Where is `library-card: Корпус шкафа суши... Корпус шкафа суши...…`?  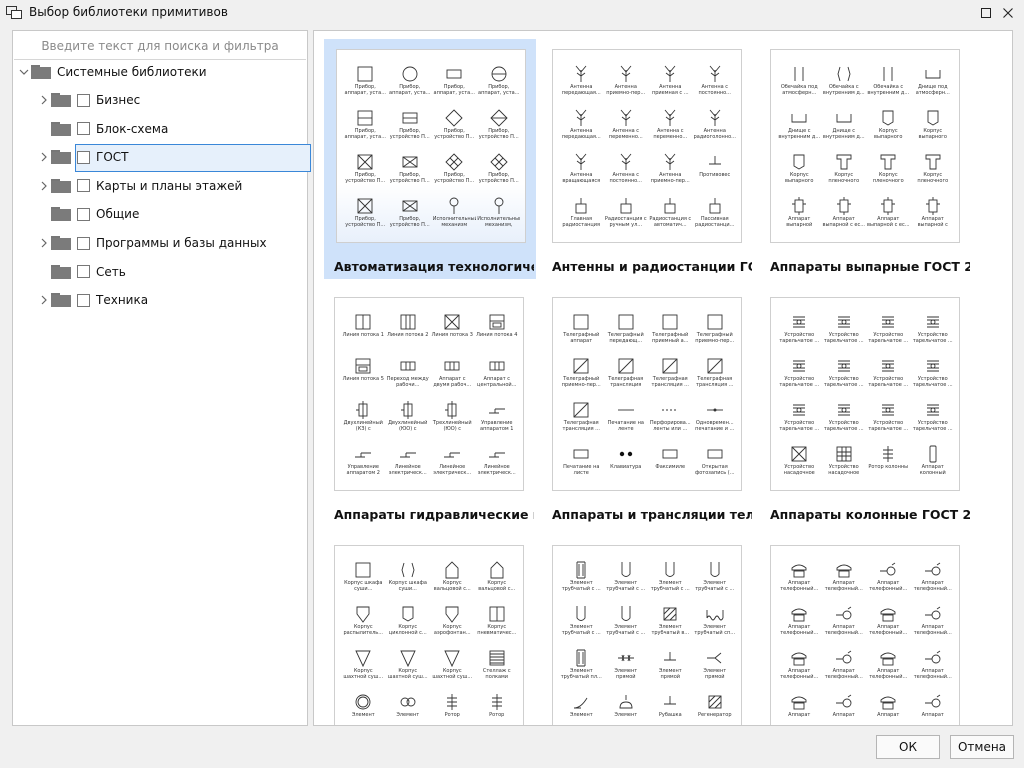
library-card: Корпус шкафа суши... Корпус шкафа суши...… is located at coordinates (430, 630).